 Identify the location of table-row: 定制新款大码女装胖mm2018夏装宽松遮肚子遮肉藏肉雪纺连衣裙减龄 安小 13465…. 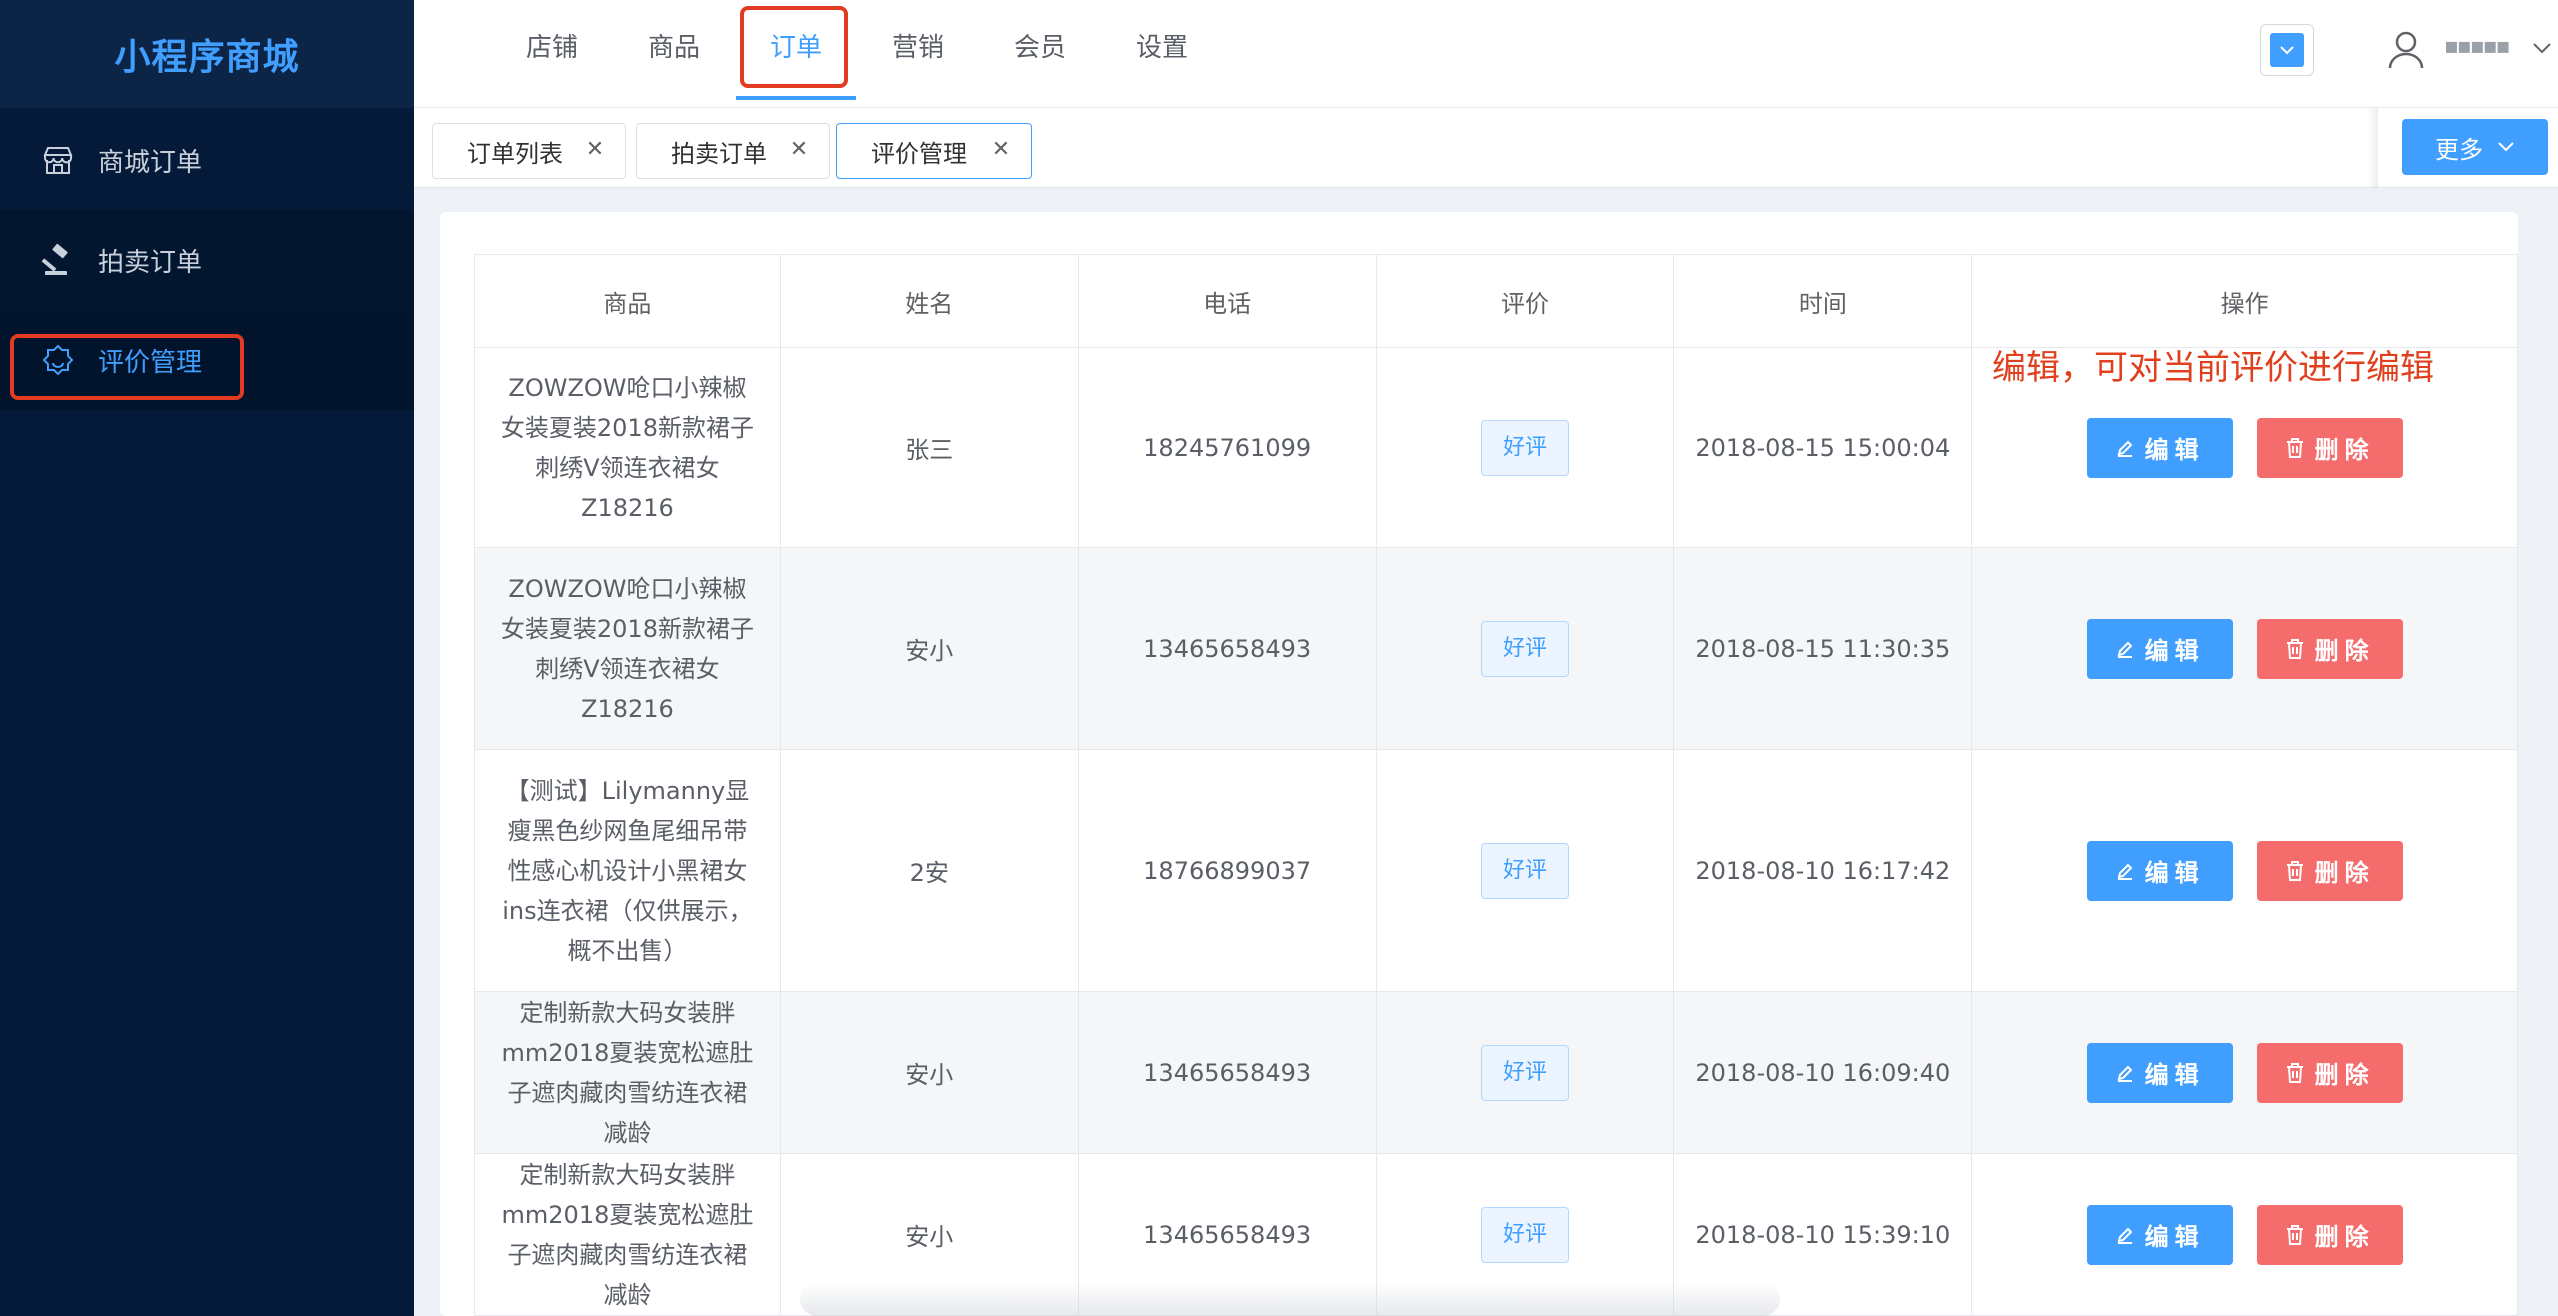
(1496, 1073).